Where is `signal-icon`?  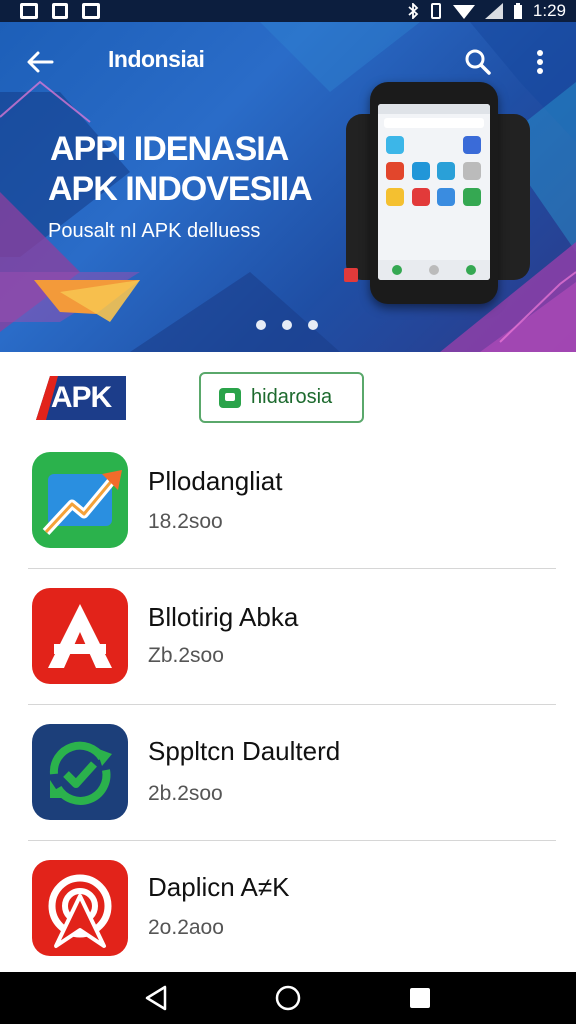 signal-icon is located at coordinates (493, 11).